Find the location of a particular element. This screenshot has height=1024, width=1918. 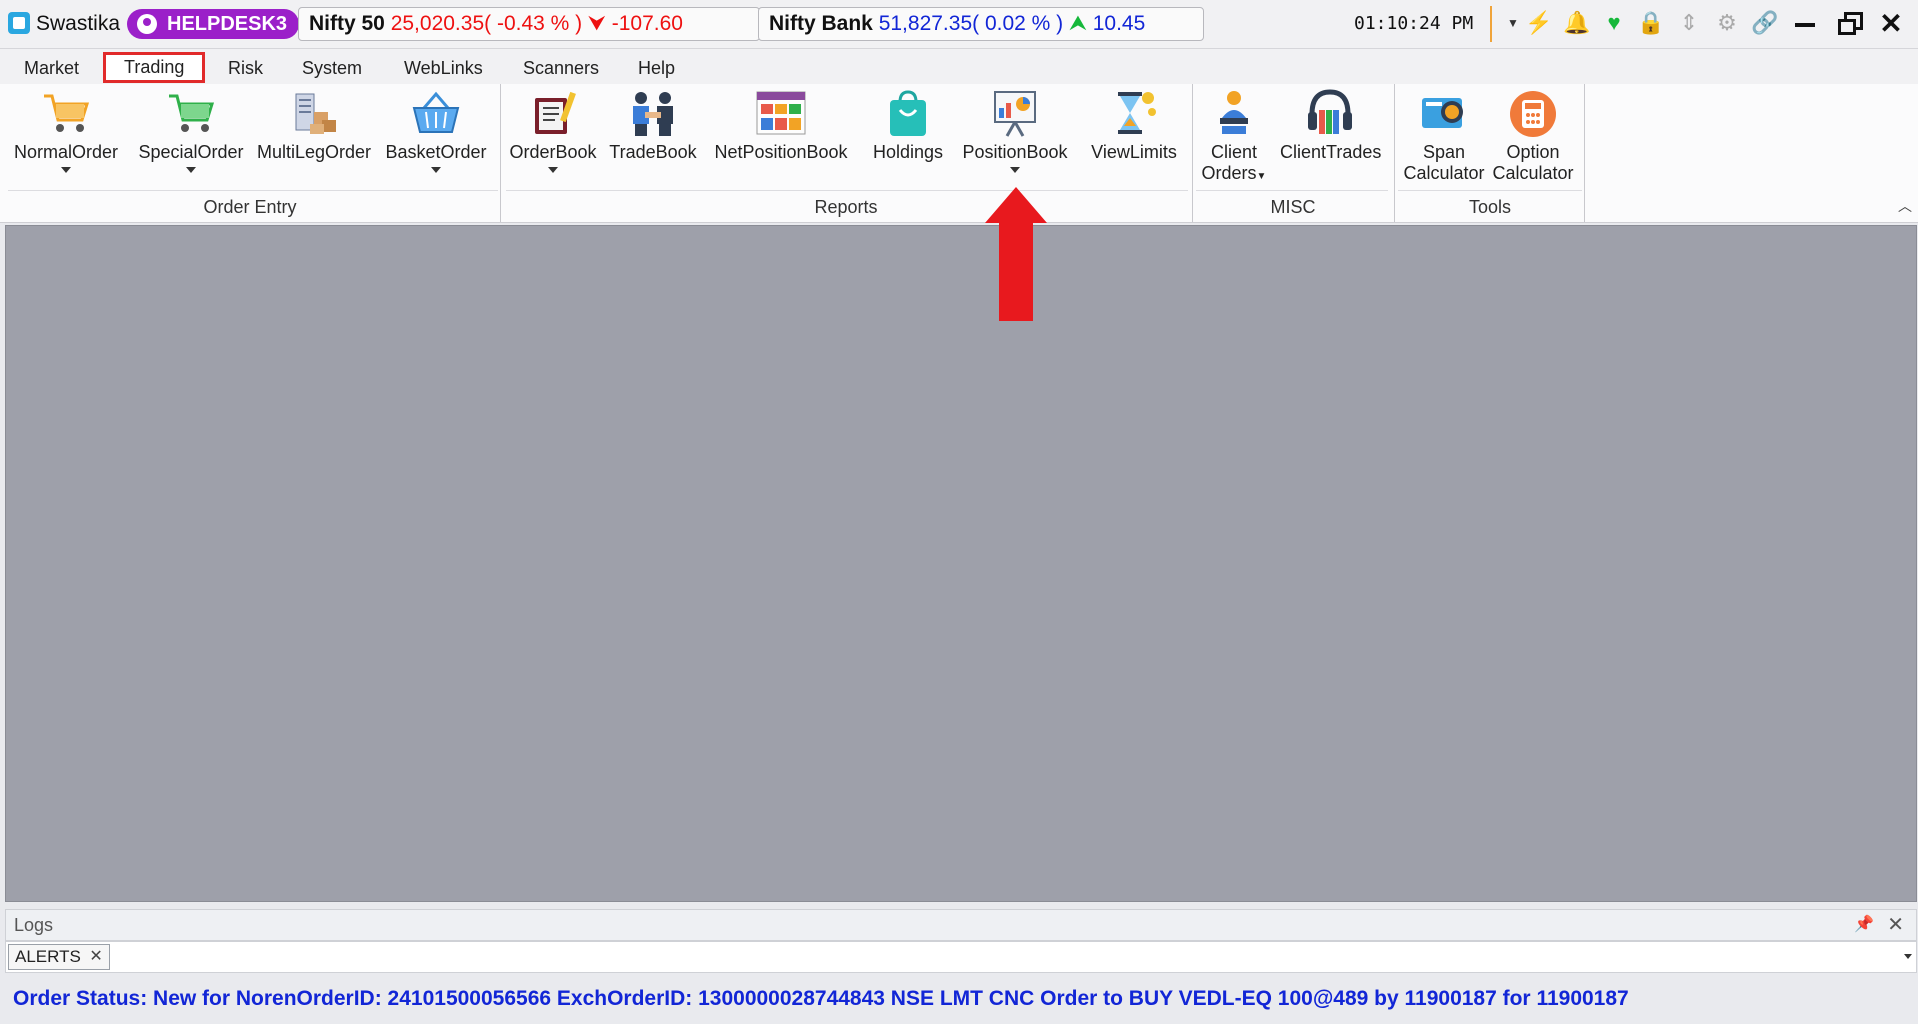

basket-order-label: BasketOrder is located at coordinates (436, 152).